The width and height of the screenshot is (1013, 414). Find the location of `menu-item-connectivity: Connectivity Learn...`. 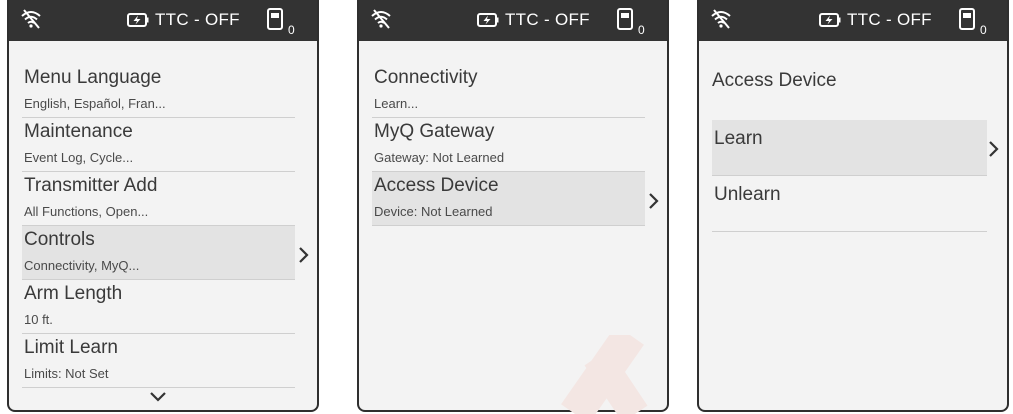

menu-item-connectivity: Connectivity Learn... is located at coordinates (508, 91).